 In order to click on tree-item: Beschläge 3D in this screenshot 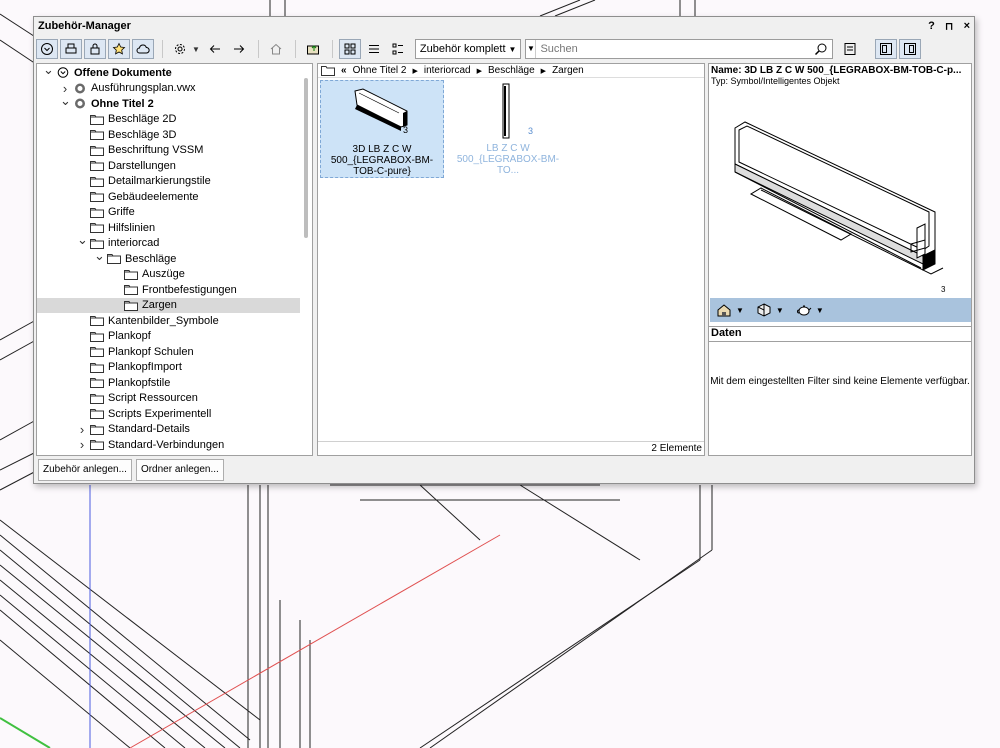, I will do `click(174, 135)`.